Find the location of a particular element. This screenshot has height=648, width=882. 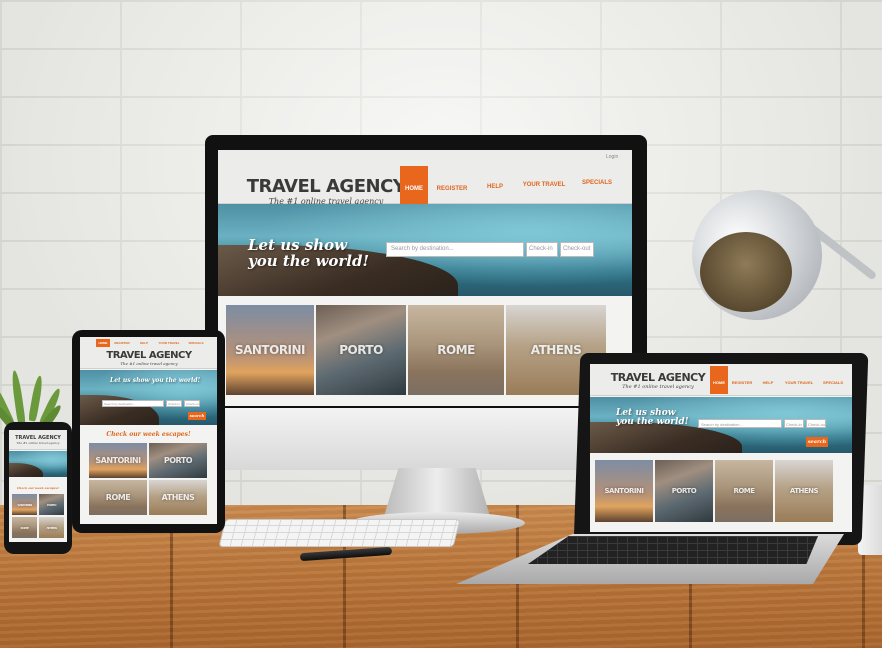

nav-your-travel: YOUR TRAVEL is located at coordinates (544, 185).